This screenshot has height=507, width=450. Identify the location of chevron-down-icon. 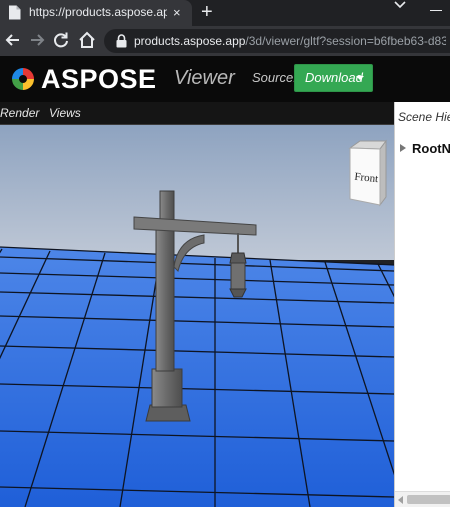
(400, 5).